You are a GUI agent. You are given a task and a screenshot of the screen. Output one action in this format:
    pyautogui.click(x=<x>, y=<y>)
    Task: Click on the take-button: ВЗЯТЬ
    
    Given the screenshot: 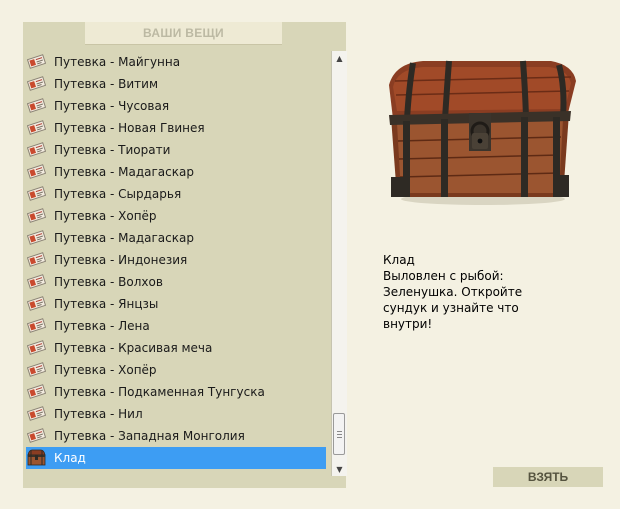 What is the action you would take?
    pyautogui.click(x=548, y=477)
    